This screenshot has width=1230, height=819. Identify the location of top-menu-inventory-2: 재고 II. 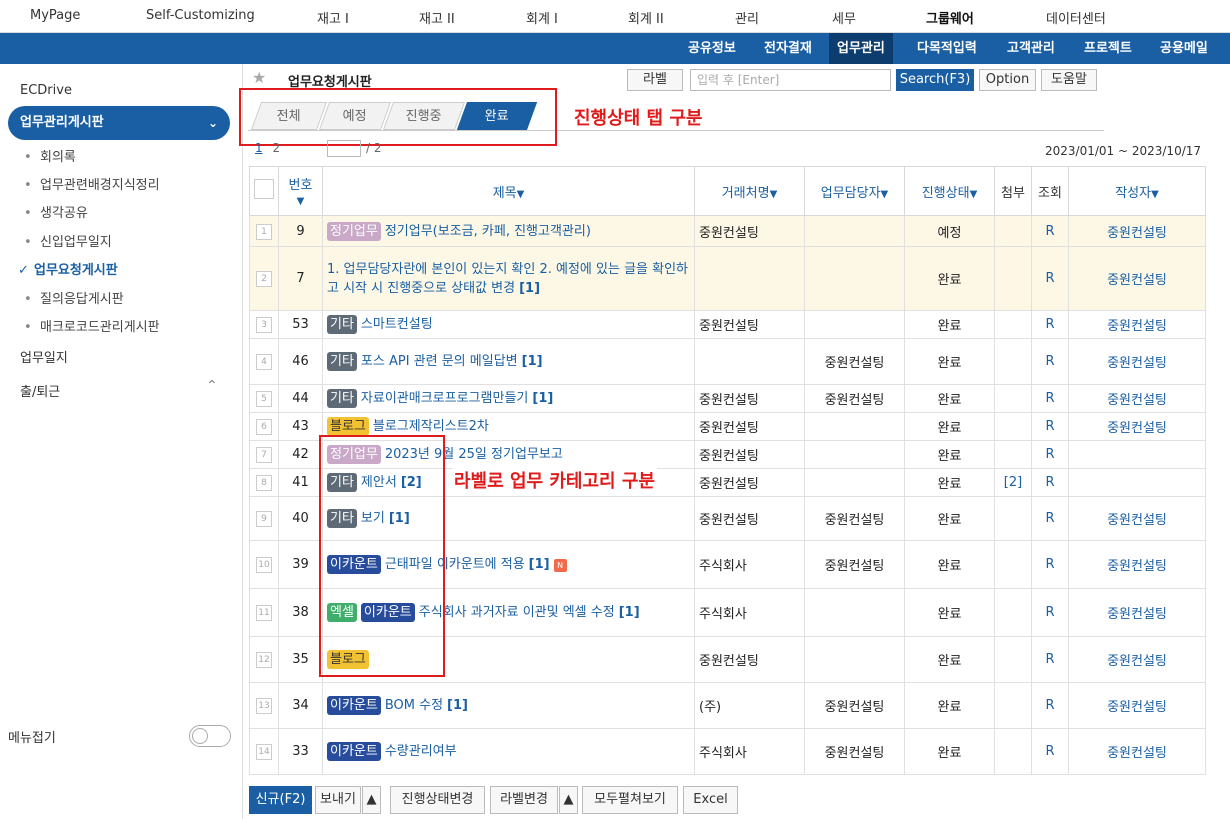
(437, 17).